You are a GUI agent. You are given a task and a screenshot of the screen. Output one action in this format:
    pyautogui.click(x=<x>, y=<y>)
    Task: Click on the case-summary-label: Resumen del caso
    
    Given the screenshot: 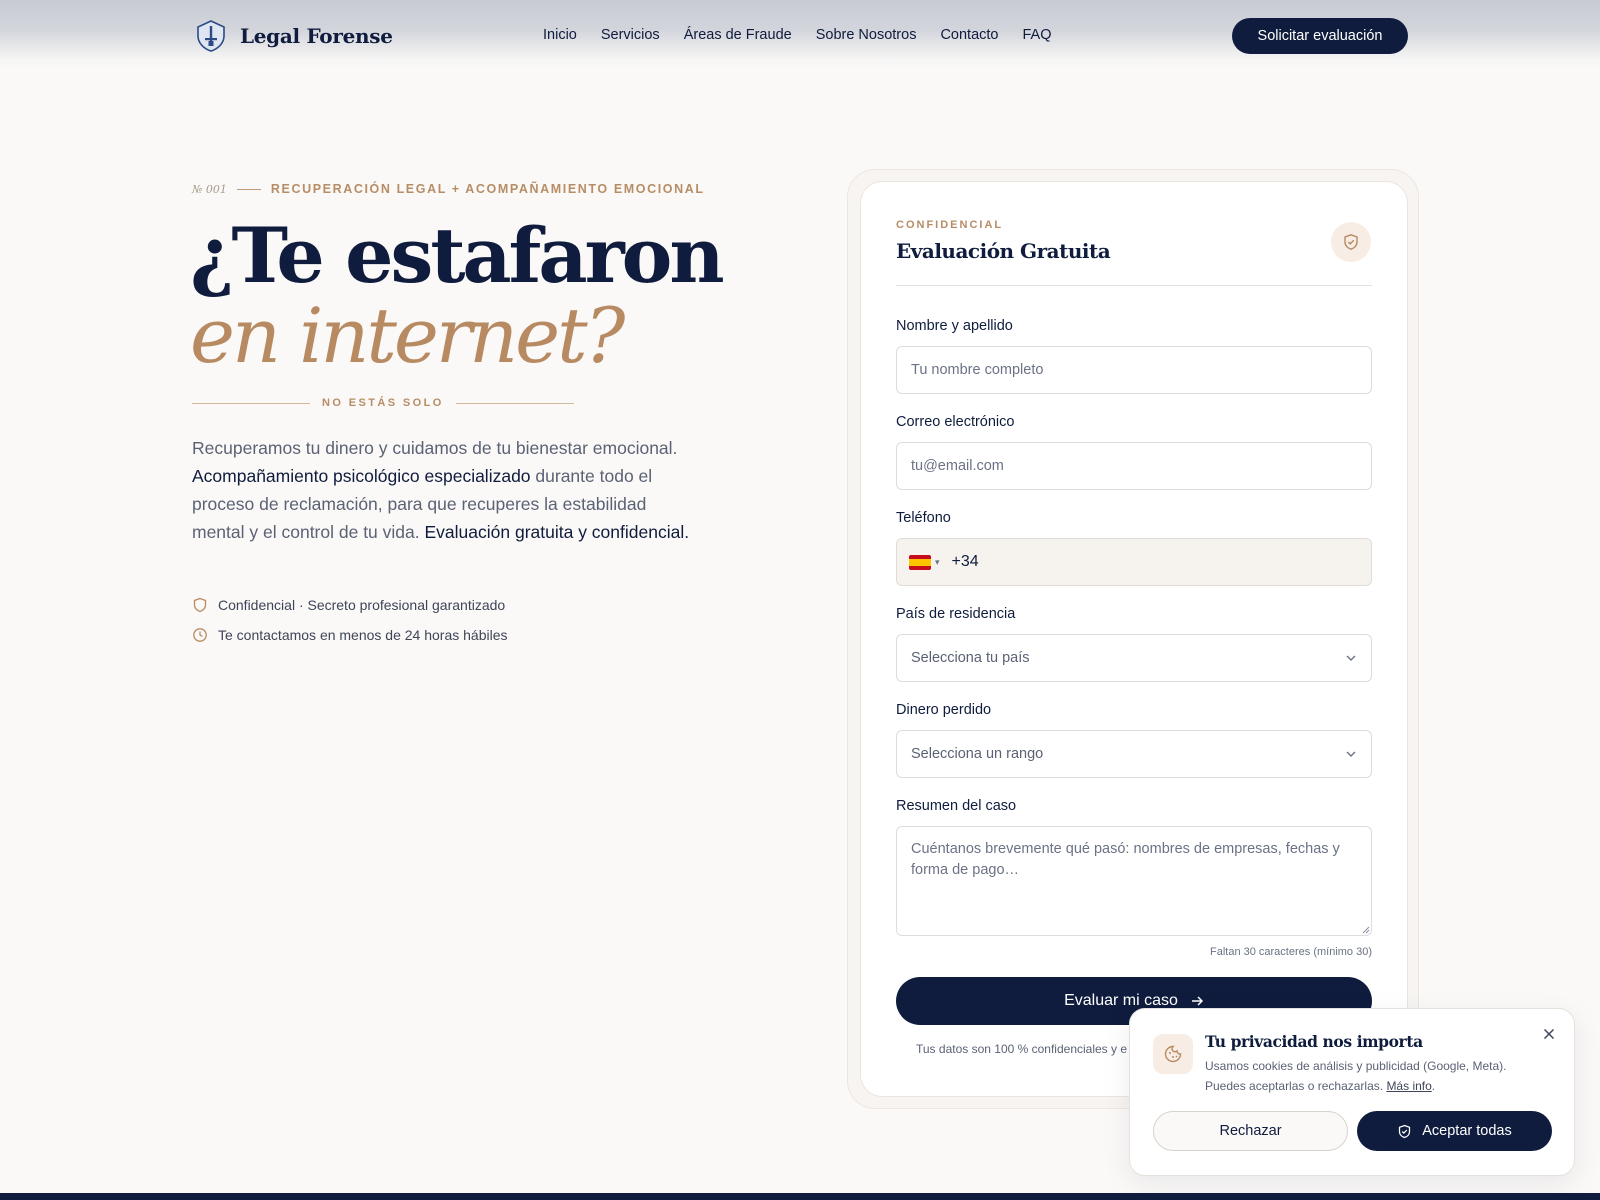 What is the action you would take?
    pyautogui.click(x=956, y=806)
    